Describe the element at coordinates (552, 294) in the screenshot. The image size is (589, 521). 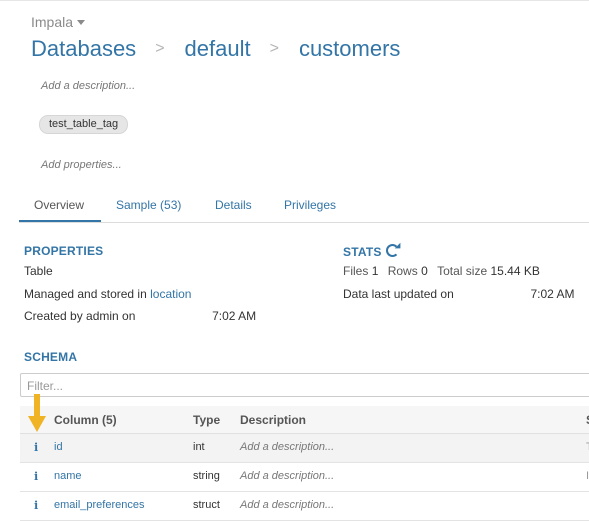
I see `updated-time: 7:02 AM` at that location.